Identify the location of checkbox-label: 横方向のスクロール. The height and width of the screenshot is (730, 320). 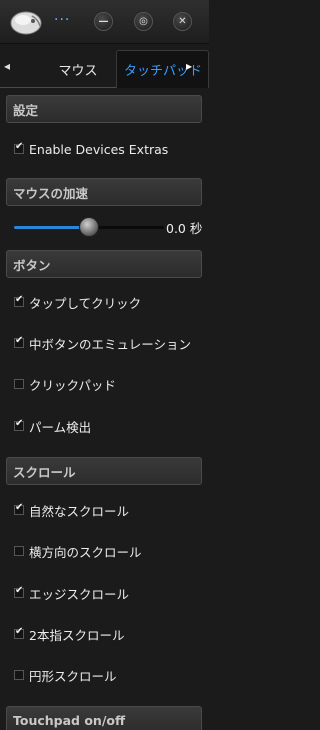
(85, 552).